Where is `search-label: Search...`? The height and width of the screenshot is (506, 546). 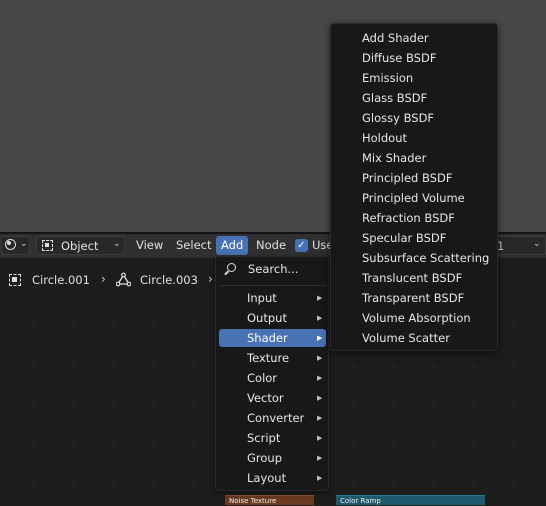 search-label: Search... is located at coordinates (273, 269).